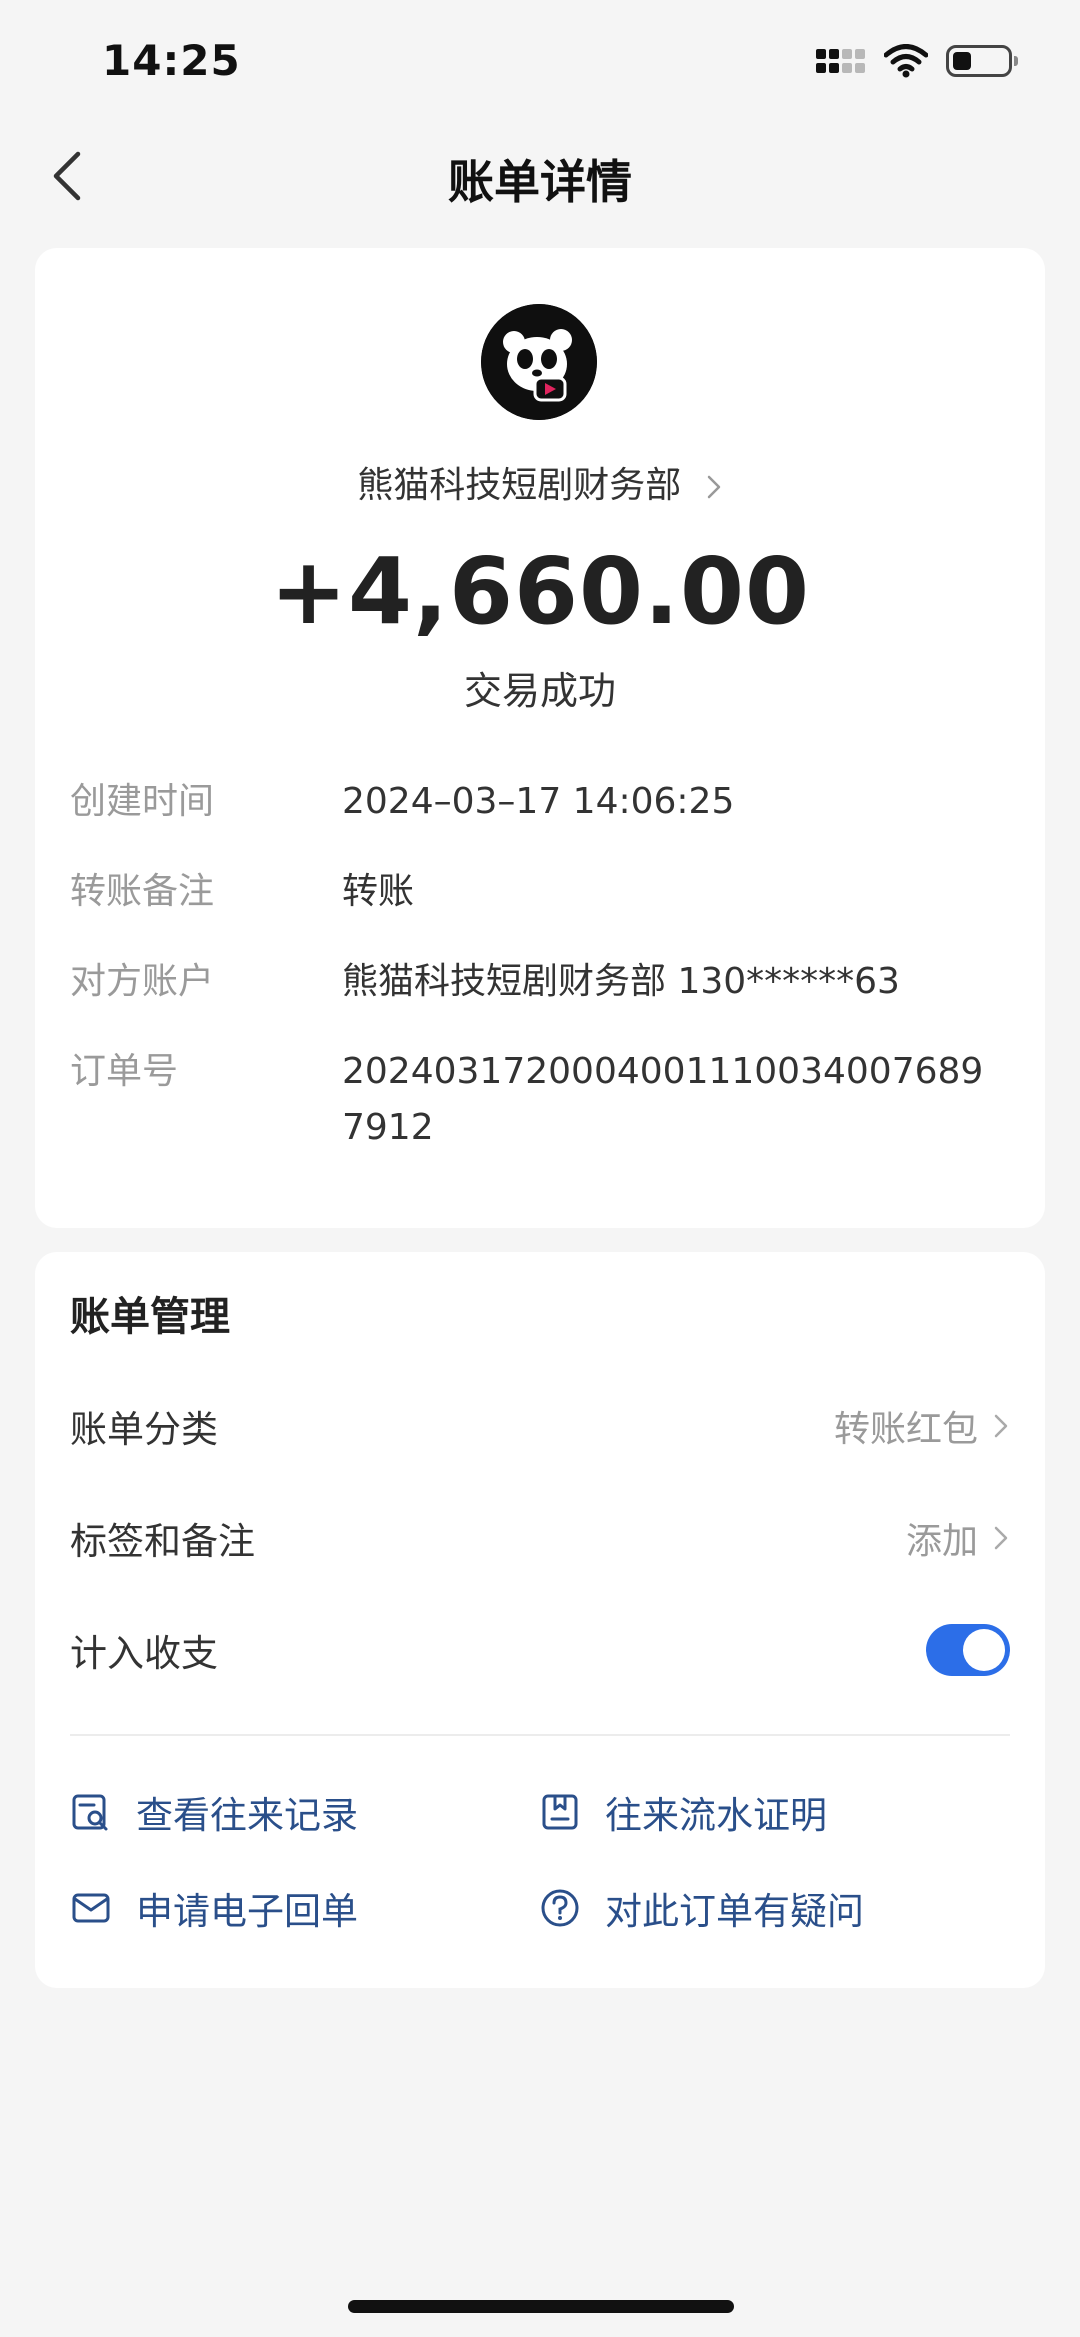 This screenshot has width=1080, height=2337. I want to click on transaction-amount: +4,660.00, so click(540, 591).